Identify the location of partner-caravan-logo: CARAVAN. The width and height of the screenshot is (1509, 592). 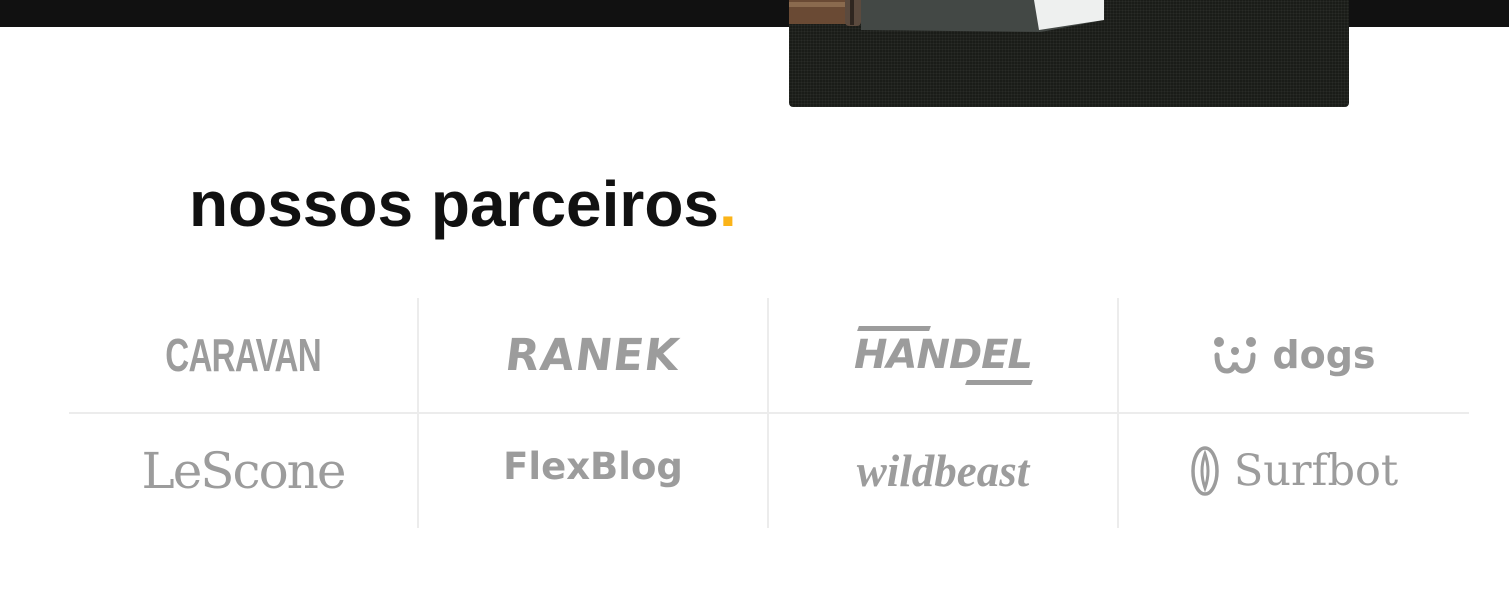
(243, 355).